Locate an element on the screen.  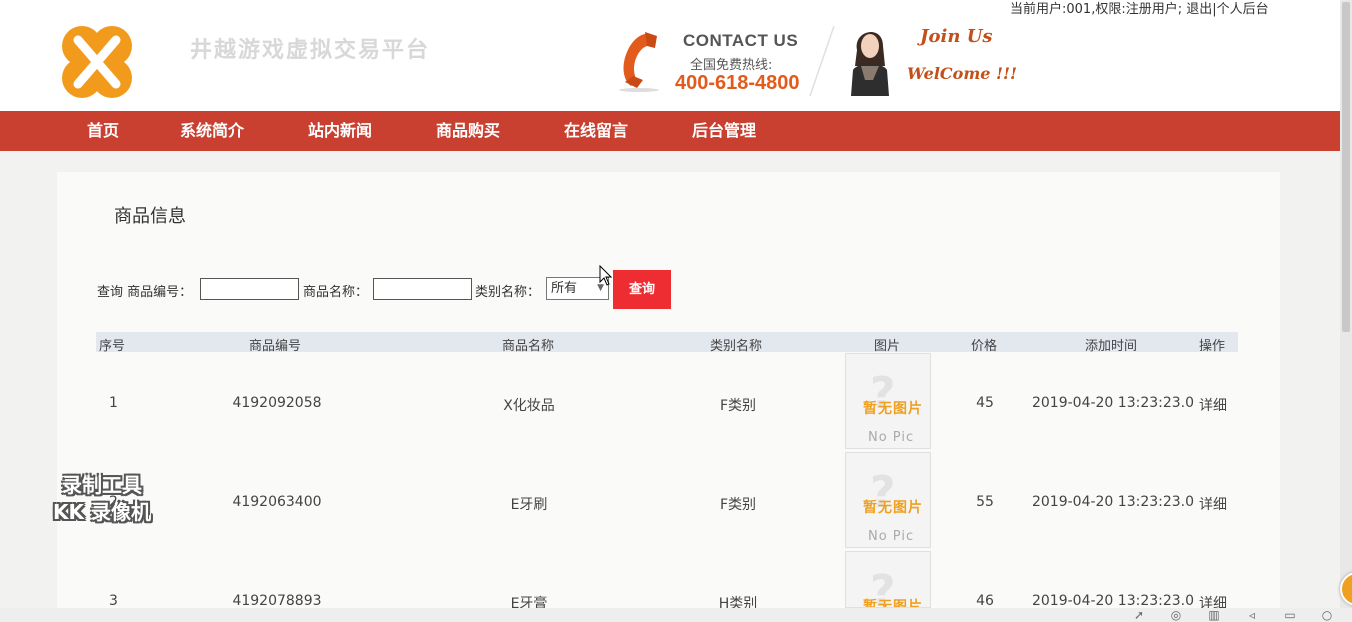
row-price: 46 is located at coordinates (985, 601).